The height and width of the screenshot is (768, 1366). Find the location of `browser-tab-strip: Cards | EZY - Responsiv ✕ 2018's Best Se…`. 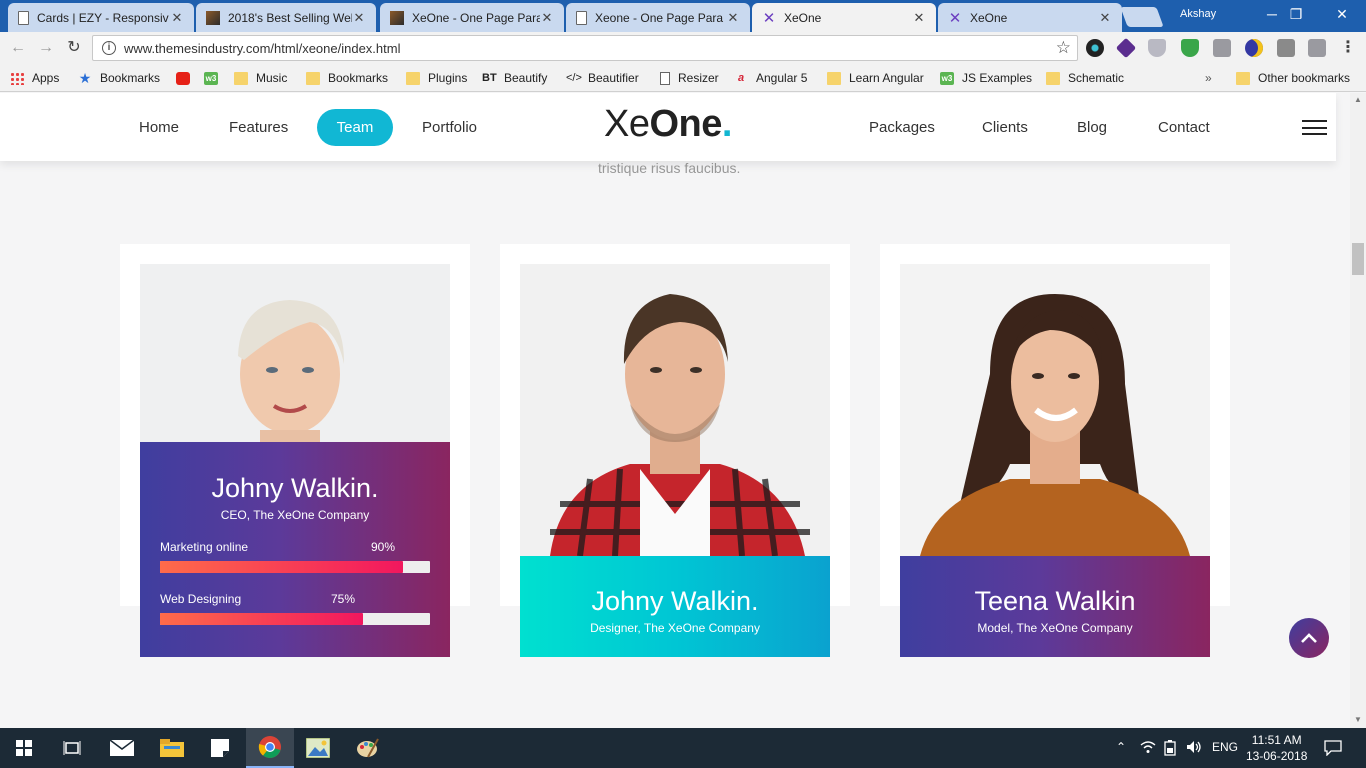

browser-tab-strip: Cards | EZY - Responsiv ✕ 2018's Best Se… is located at coordinates (683, 16).